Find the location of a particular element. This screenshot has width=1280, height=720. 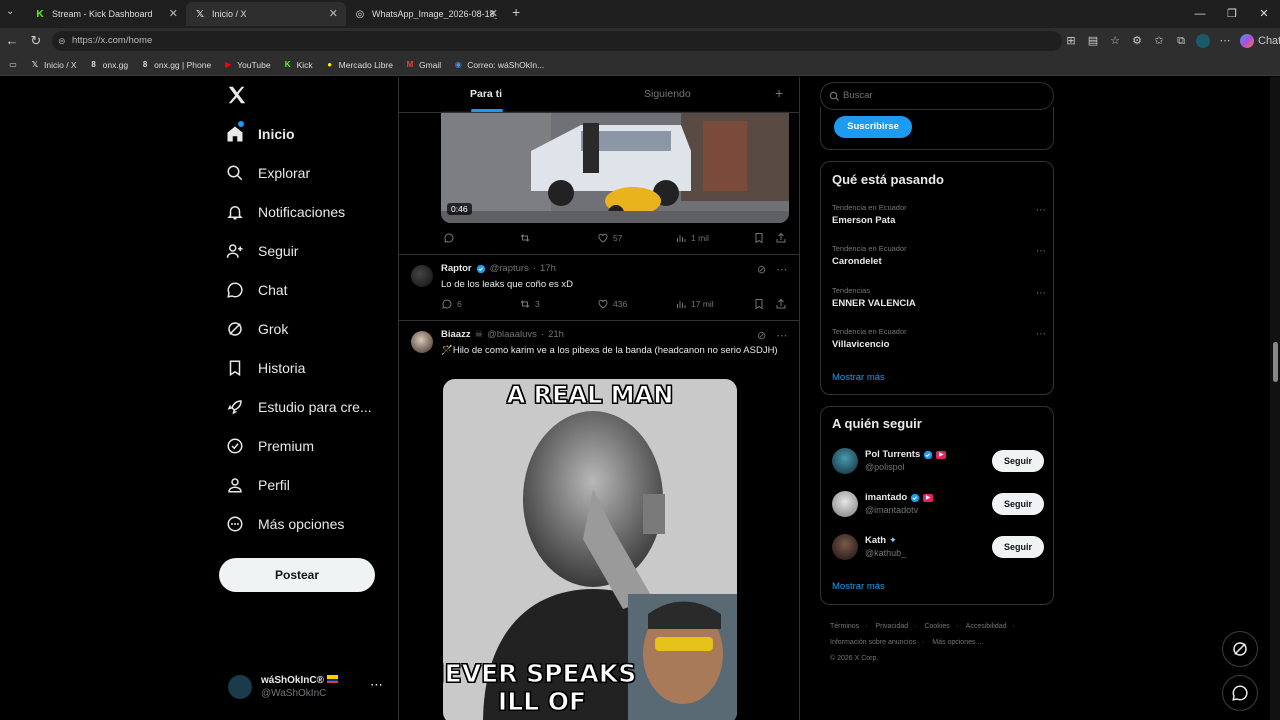

tweet-author-handle: @blaaaluvs is located at coordinates (512, 334).